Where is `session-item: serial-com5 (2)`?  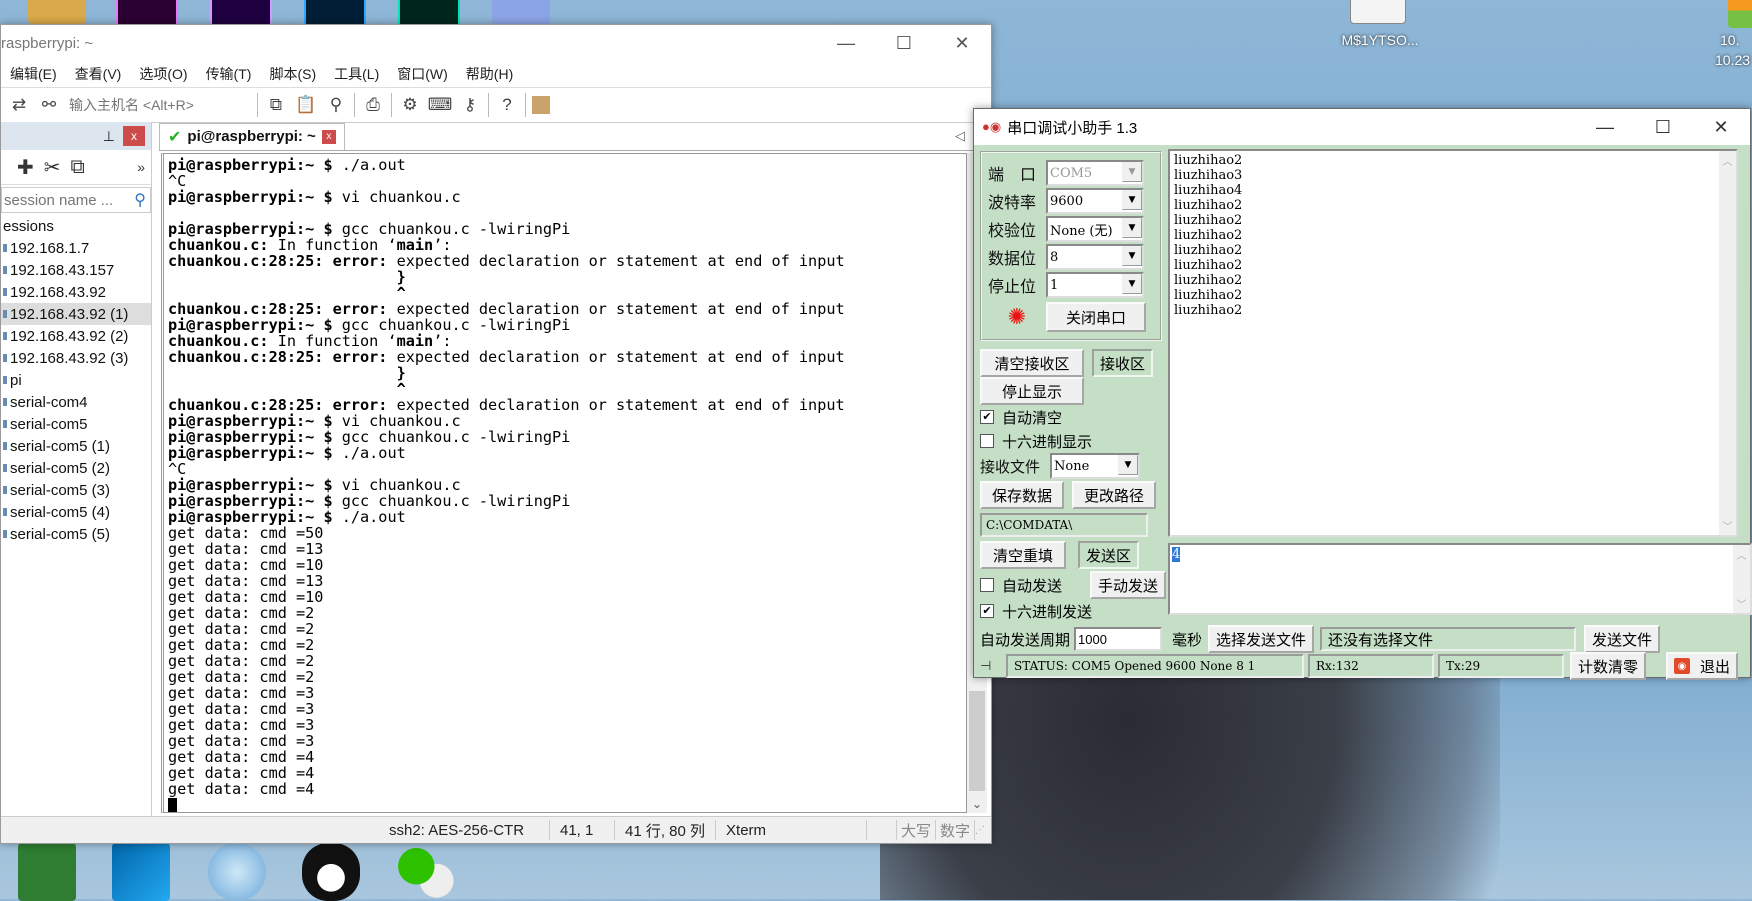
session-item: serial-com5 (2) is located at coordinates (76, 468).